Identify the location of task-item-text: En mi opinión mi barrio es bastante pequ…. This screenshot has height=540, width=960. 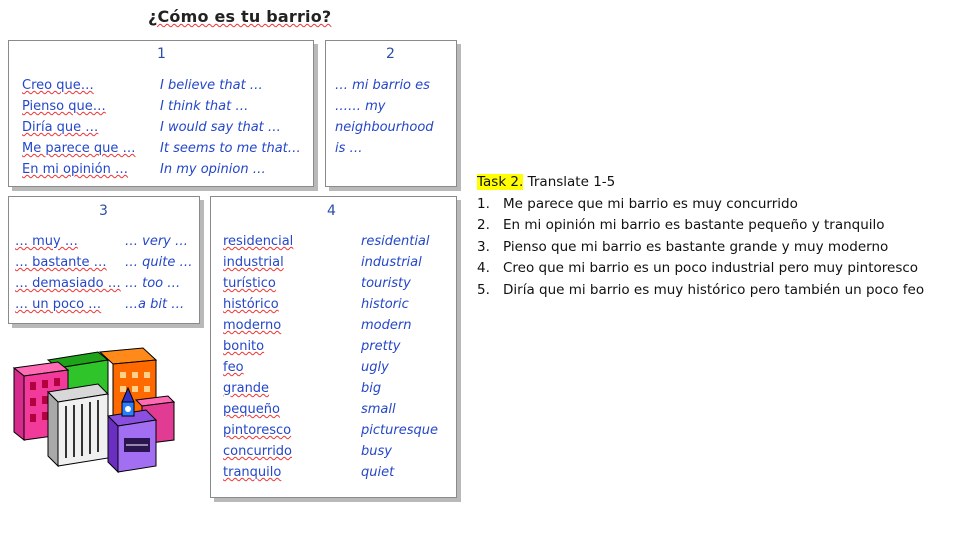
(694, 225).